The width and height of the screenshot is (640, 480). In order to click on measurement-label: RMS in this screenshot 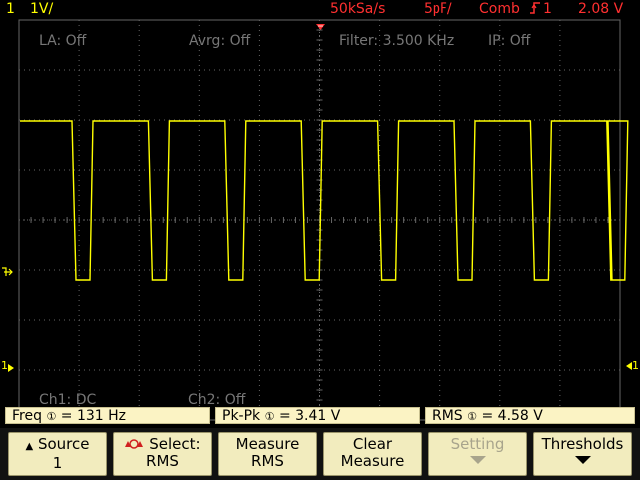, I will do `click(447, 416)`.